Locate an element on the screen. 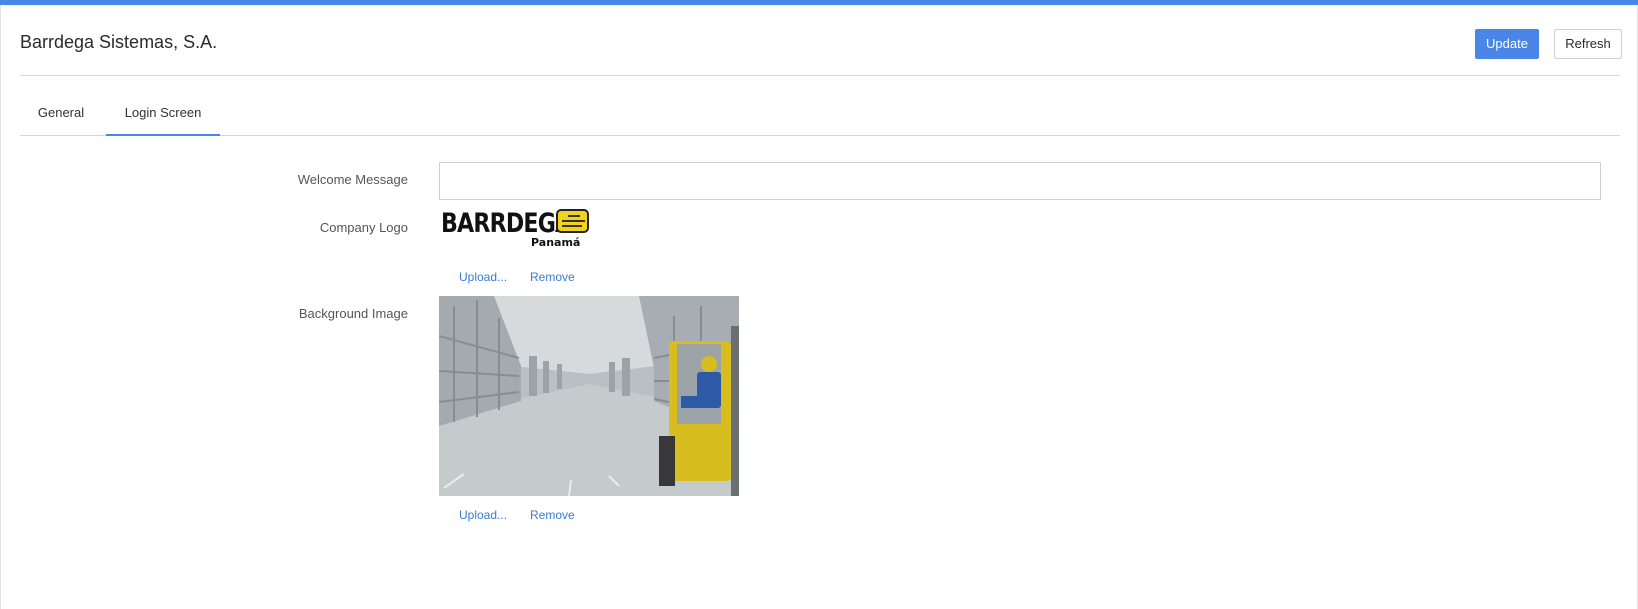  refresh-button: Refresh is located at coordinates (1588, 44).